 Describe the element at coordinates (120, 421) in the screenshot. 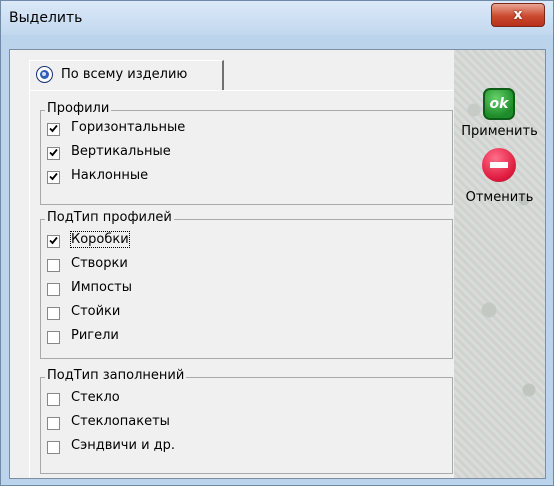

I see `checkbox-label: Стеклопакеты` at that location.